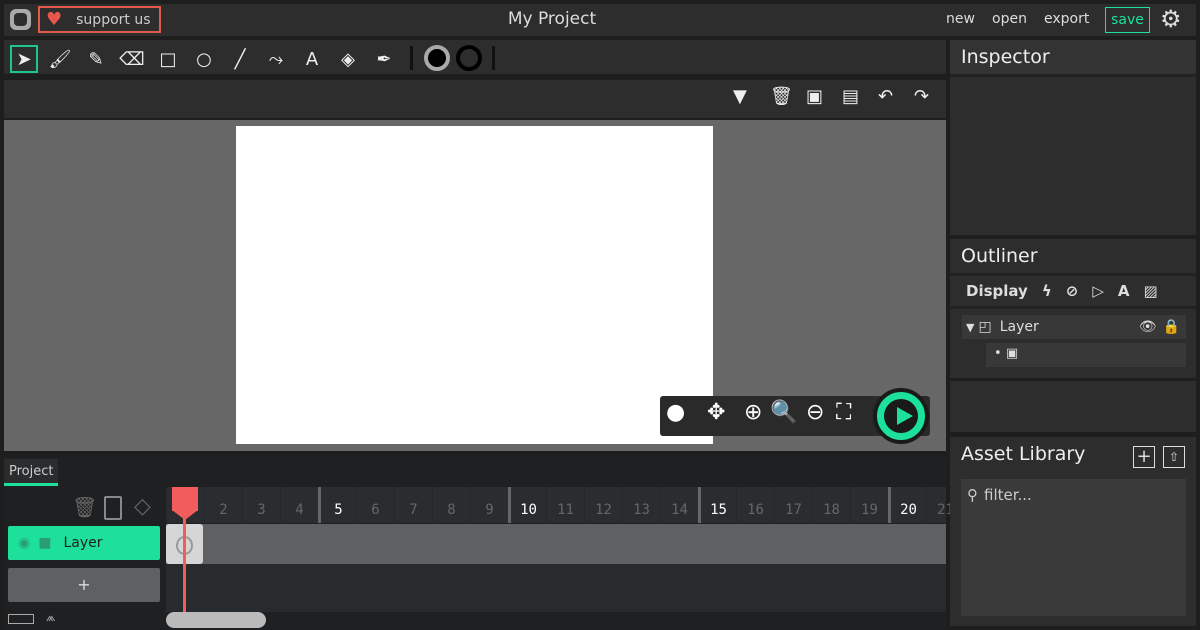 This screenshot has width=1200, height=630. What do you see at coordinates (985, 327) in the screenshot?
I see `layer-icon: ◰` at bounding box center [985, 327].